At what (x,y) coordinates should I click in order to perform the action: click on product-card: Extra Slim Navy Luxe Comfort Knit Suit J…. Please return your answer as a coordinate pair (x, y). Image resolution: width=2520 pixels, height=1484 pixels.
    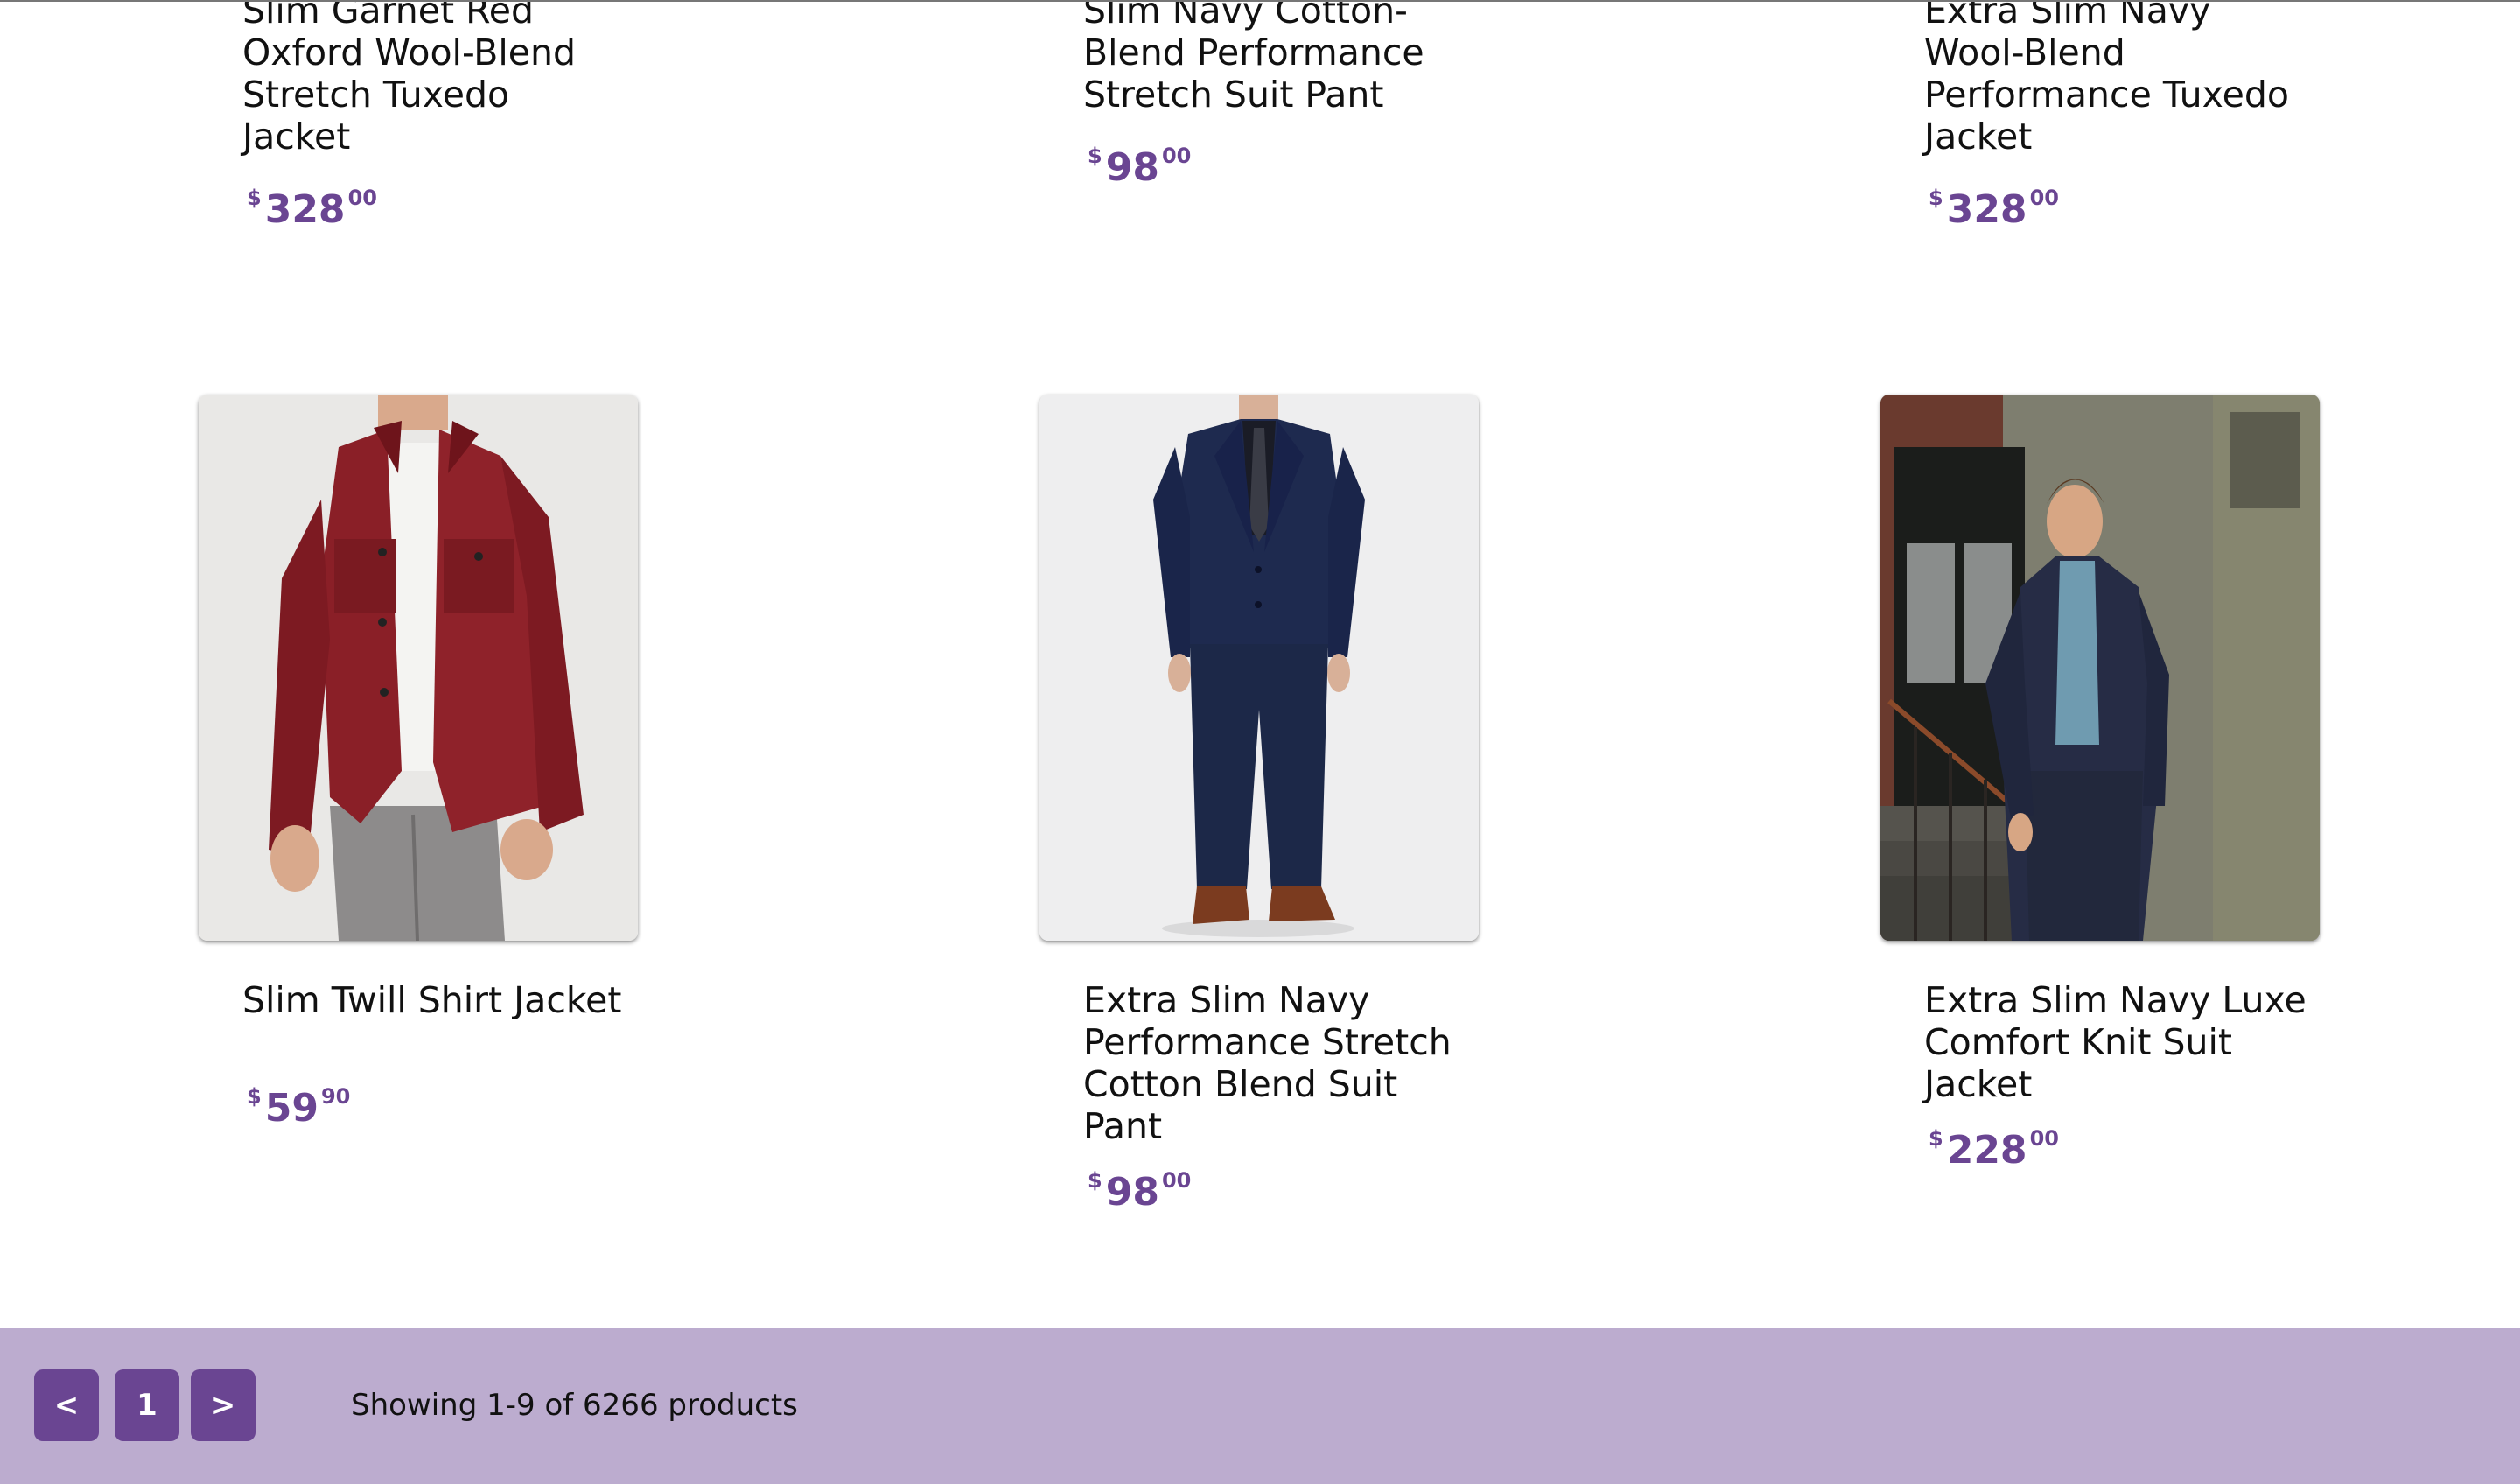
    Looking at the image, I should click on (2116, 815).